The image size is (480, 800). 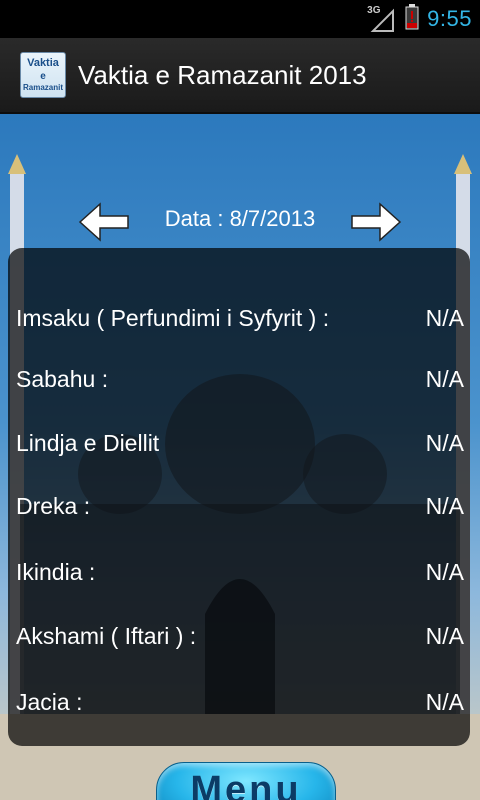 I want to click on app-icon-line3: Ramazanit, so click(x=42, y=87).